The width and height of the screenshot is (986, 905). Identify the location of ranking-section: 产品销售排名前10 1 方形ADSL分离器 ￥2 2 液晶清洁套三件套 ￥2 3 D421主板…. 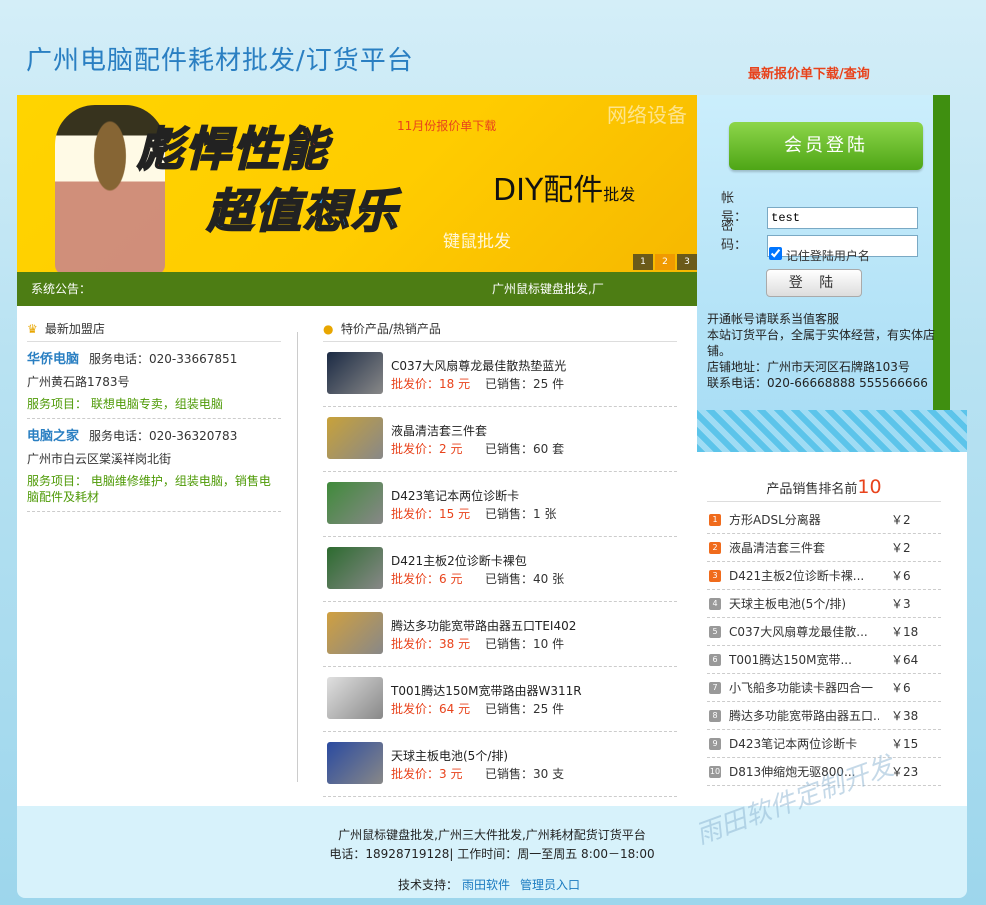
(832, 629).